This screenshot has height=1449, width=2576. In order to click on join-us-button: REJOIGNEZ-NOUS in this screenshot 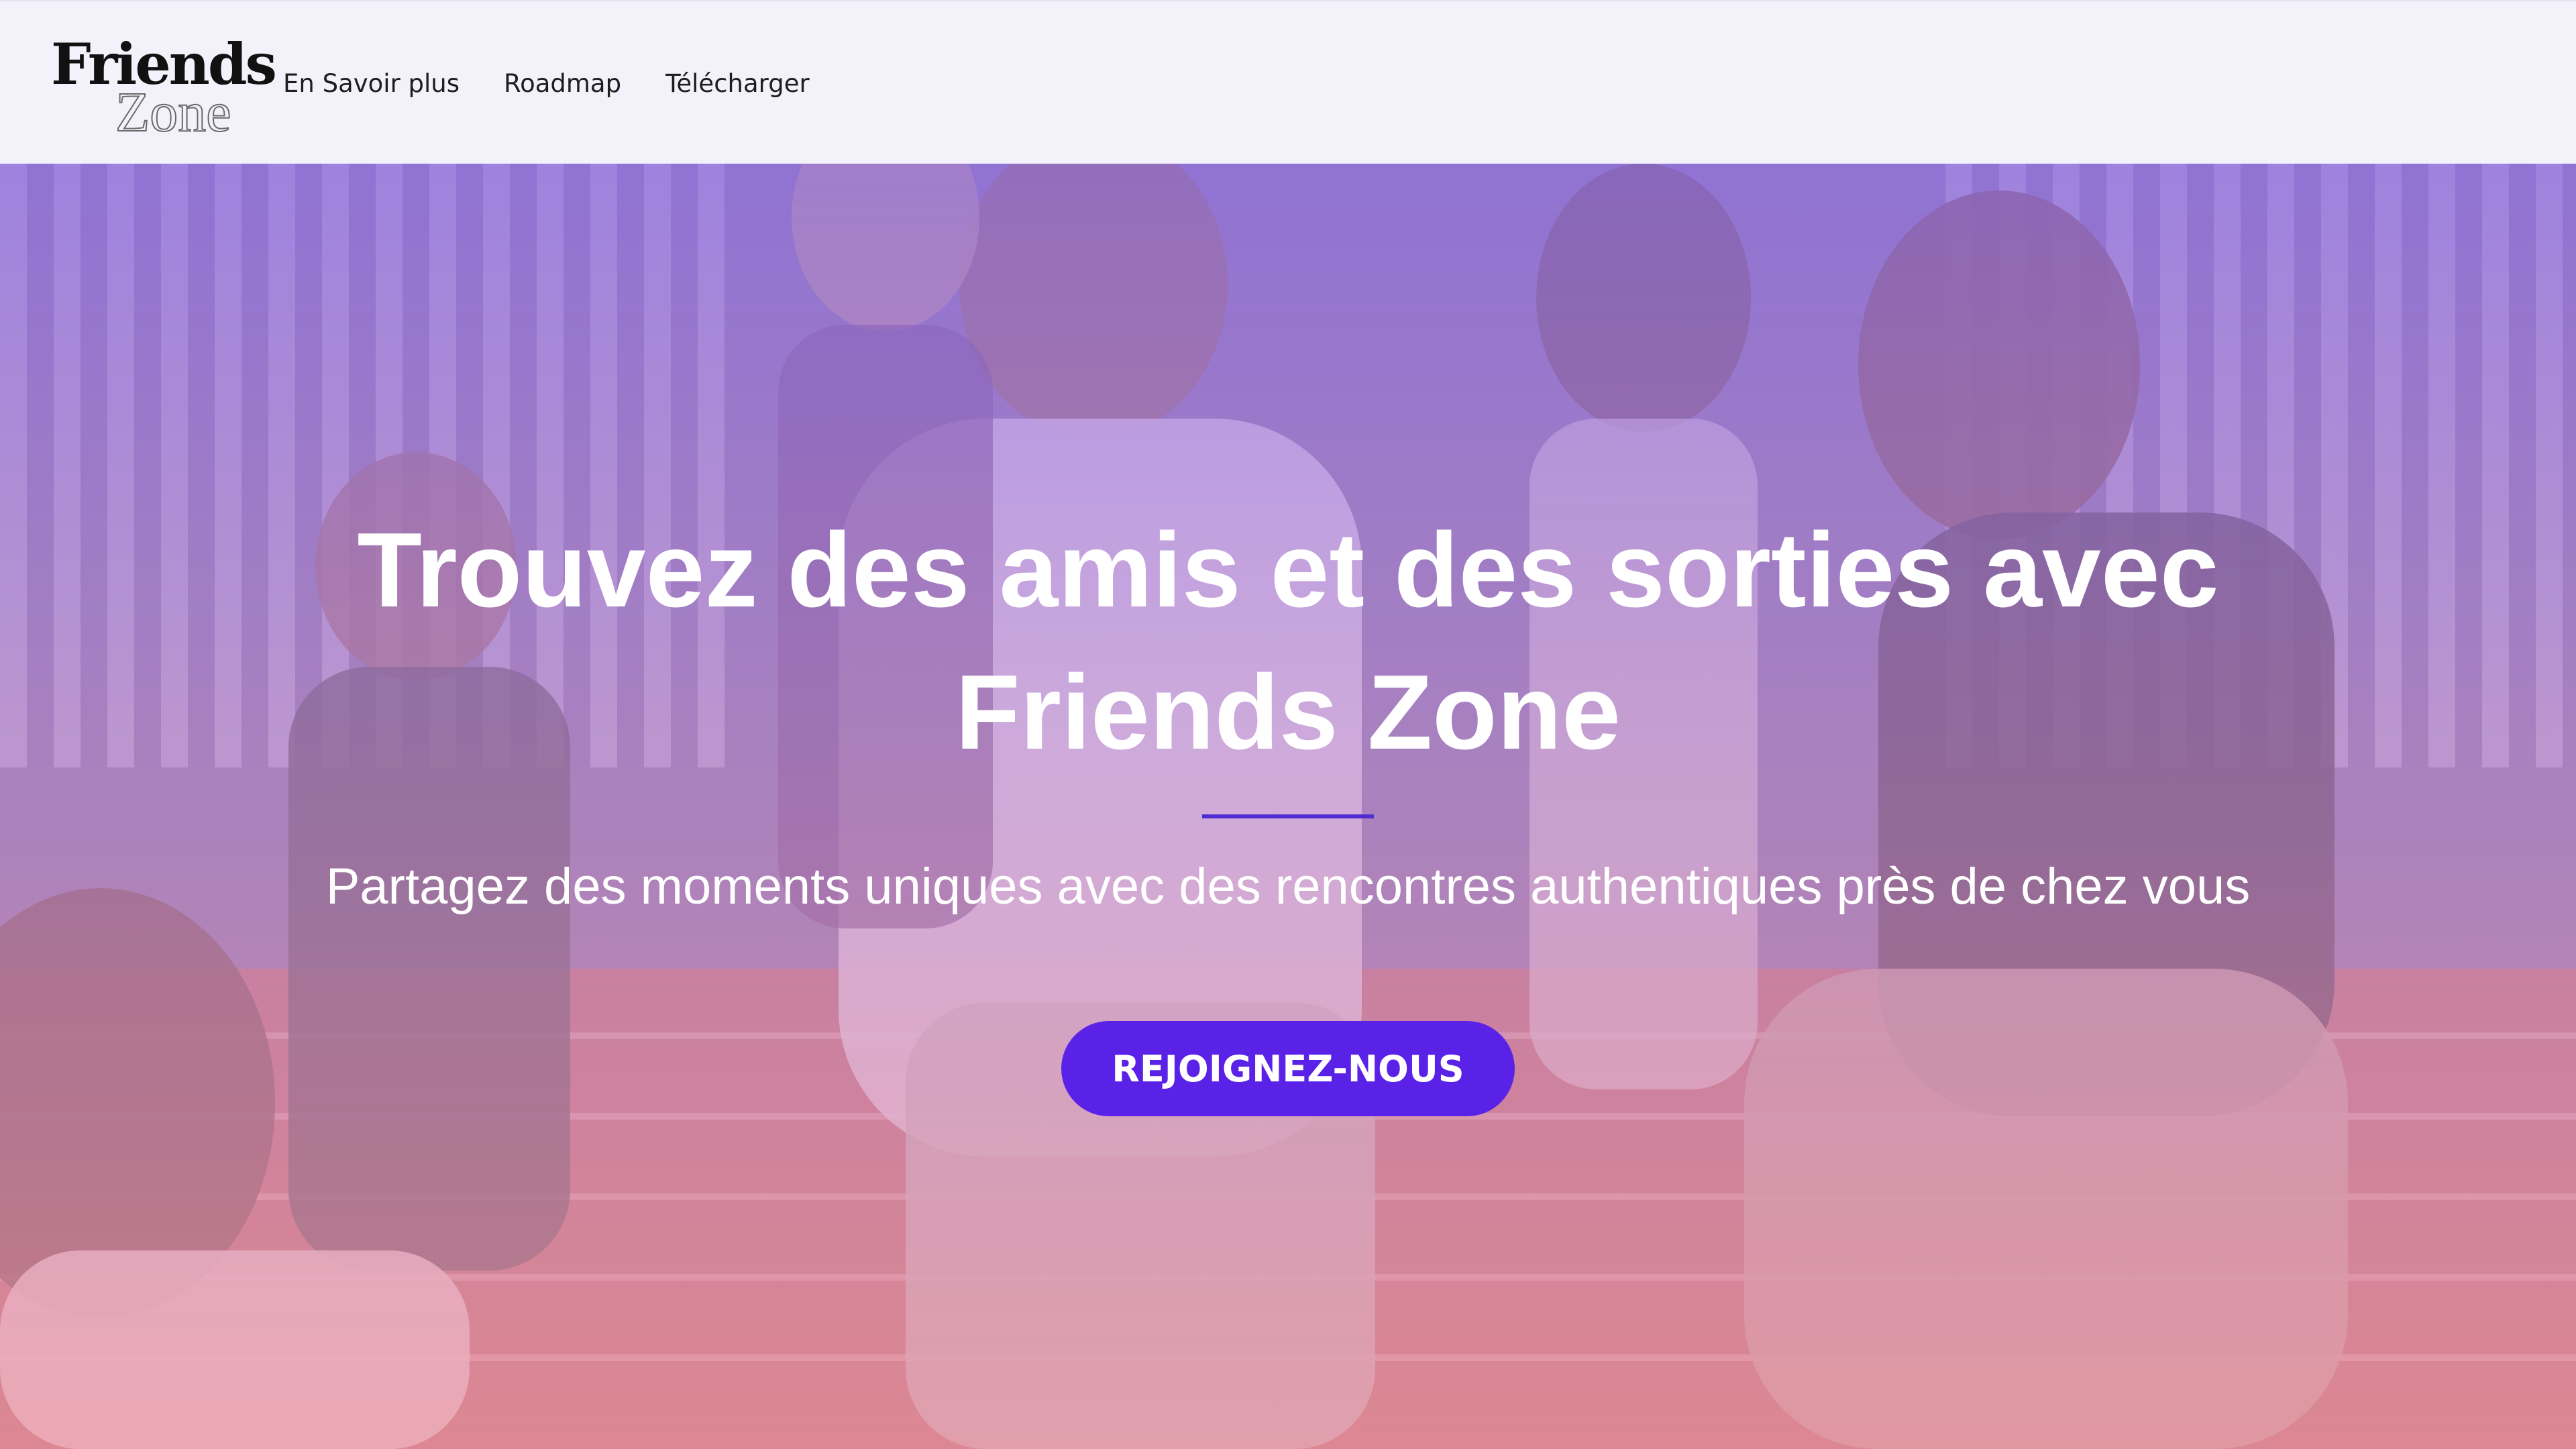, I will do `click(1288, 1068)`.